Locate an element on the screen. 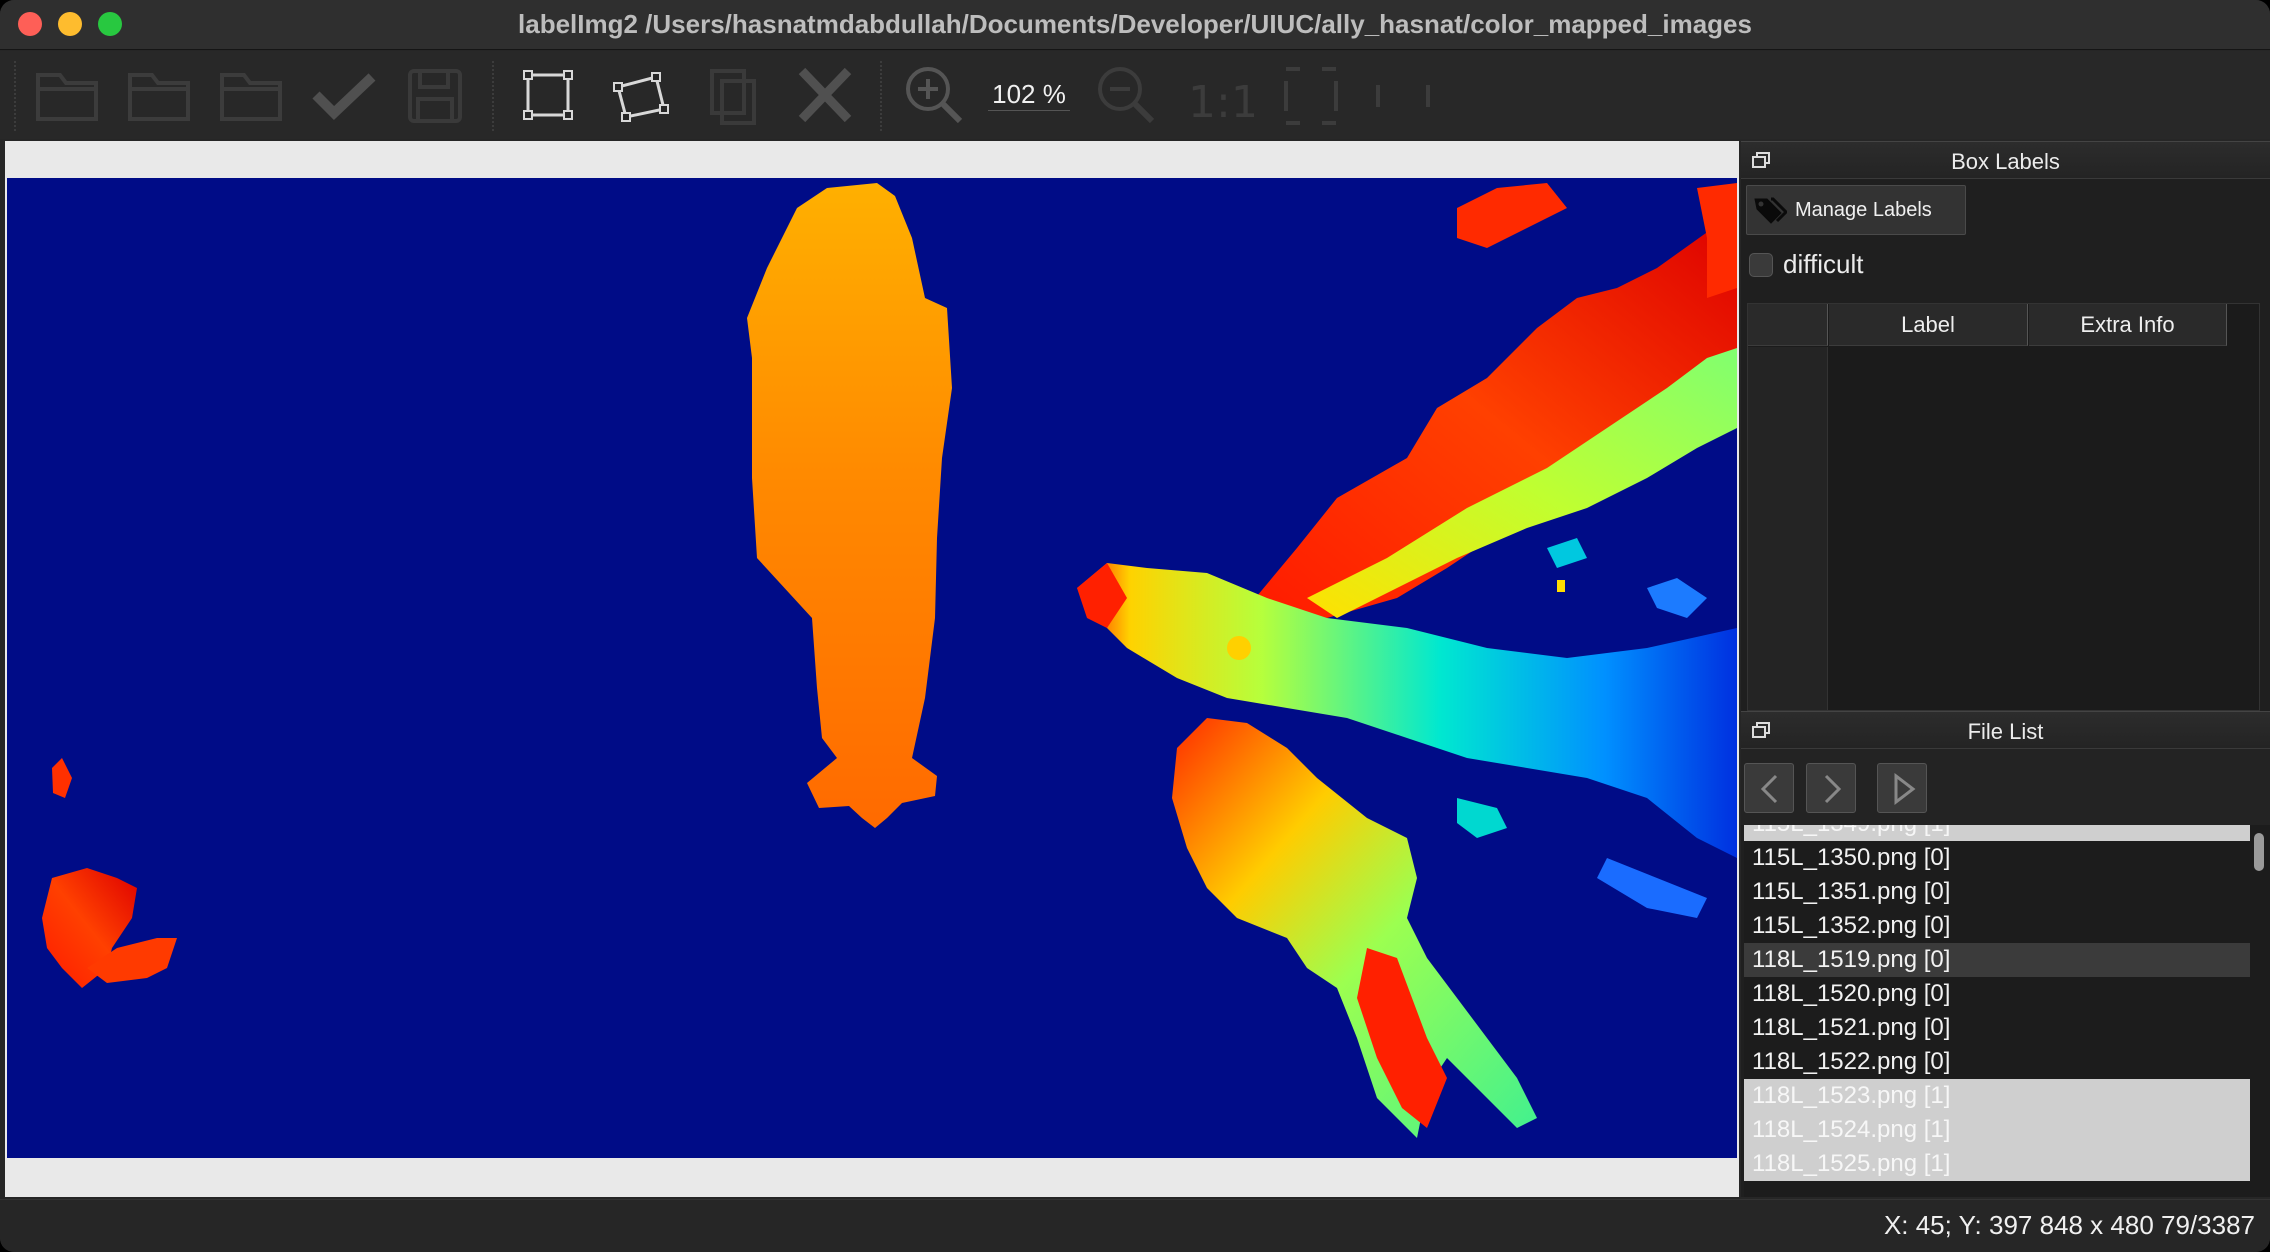 The height and width of the screenshot is (1252, 2270). box-labels-titlebar: Box Labels is located at coordinates (2005, 160).